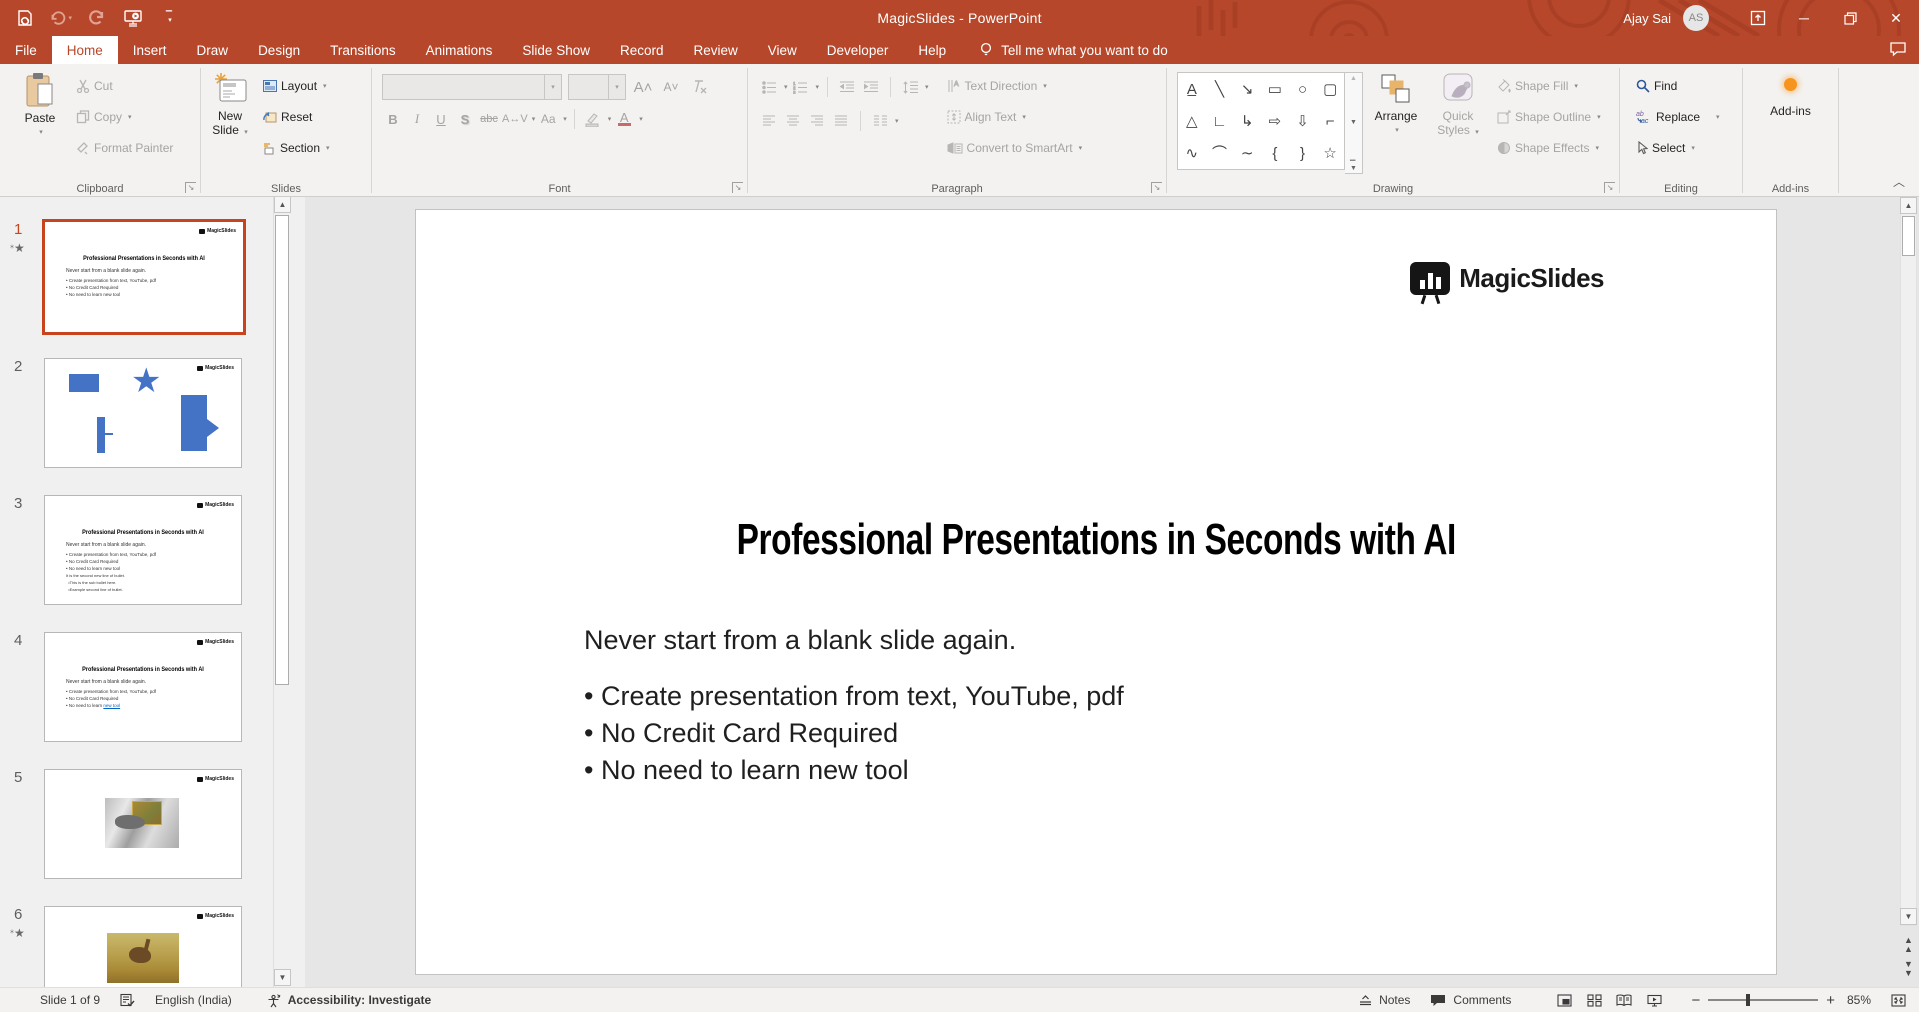 Image resolution: width=1919 pixels, height=1012 pixels. I want to click on reading-view-button, so click(1624, 1000).